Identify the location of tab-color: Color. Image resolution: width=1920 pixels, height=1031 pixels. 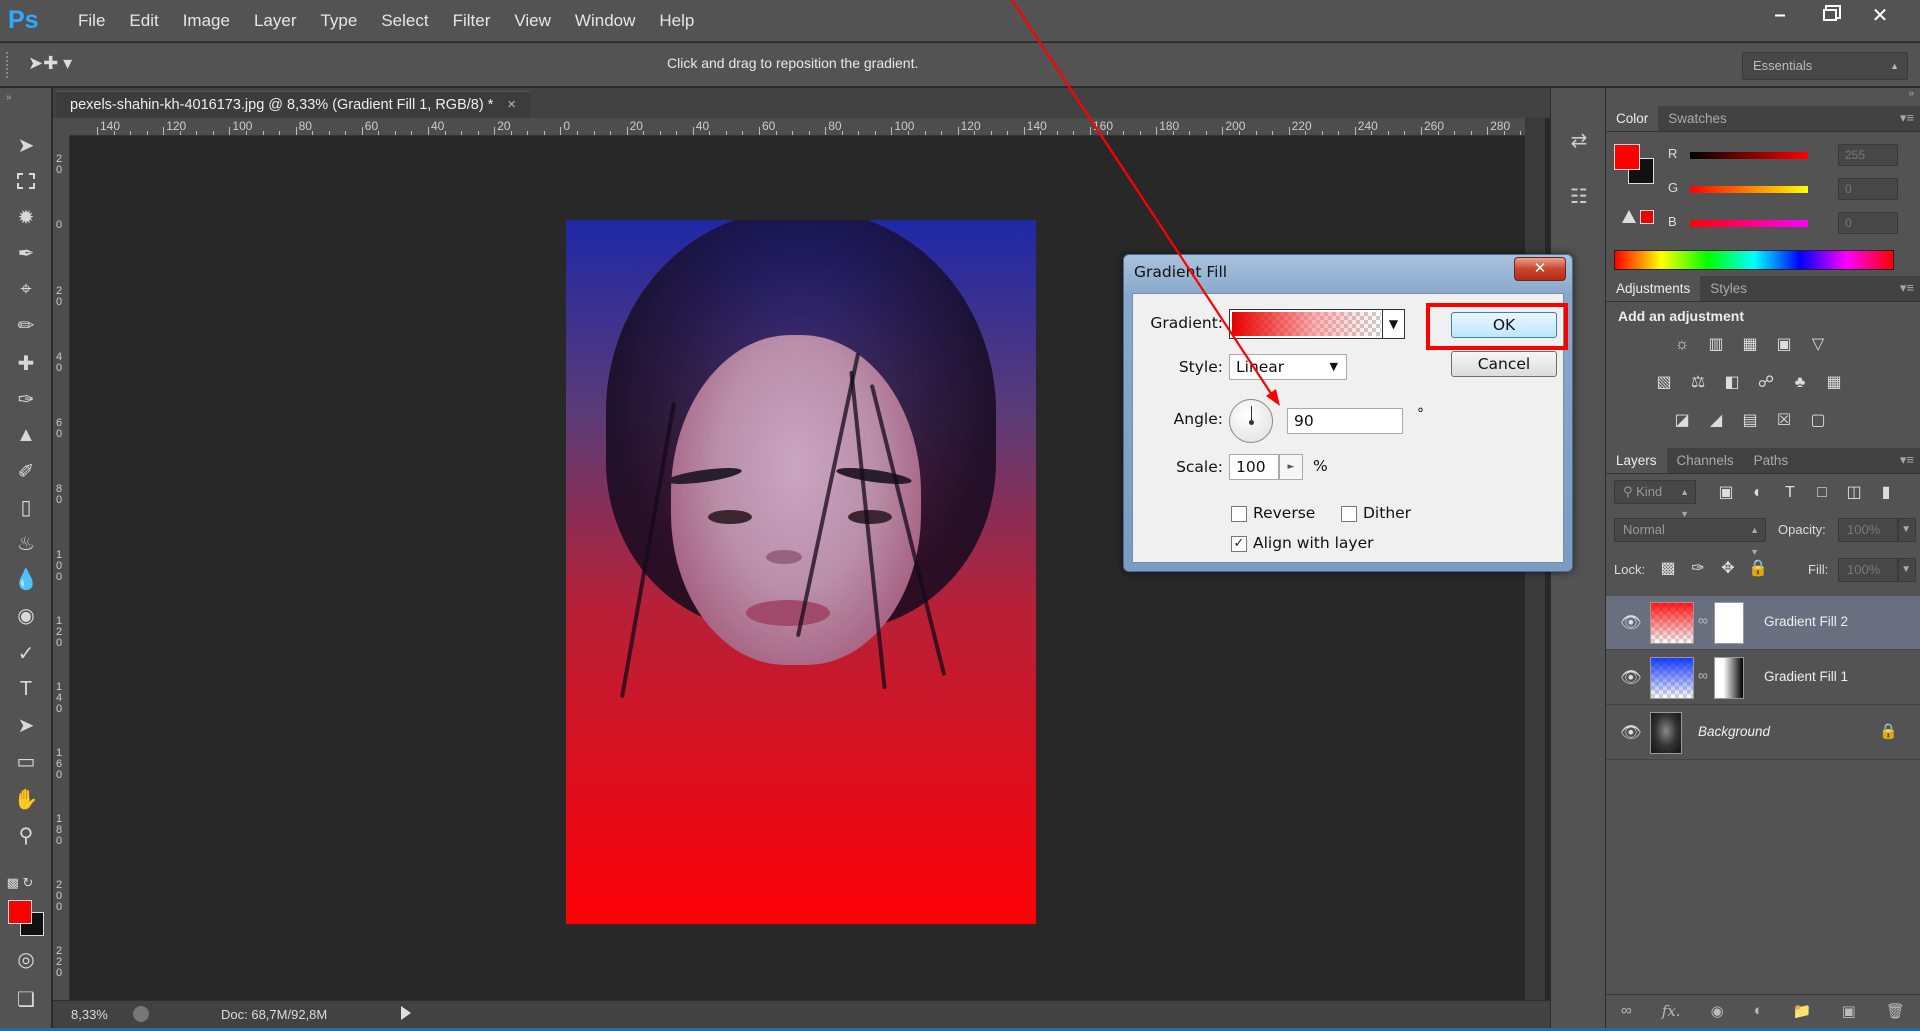
(1632, 118).